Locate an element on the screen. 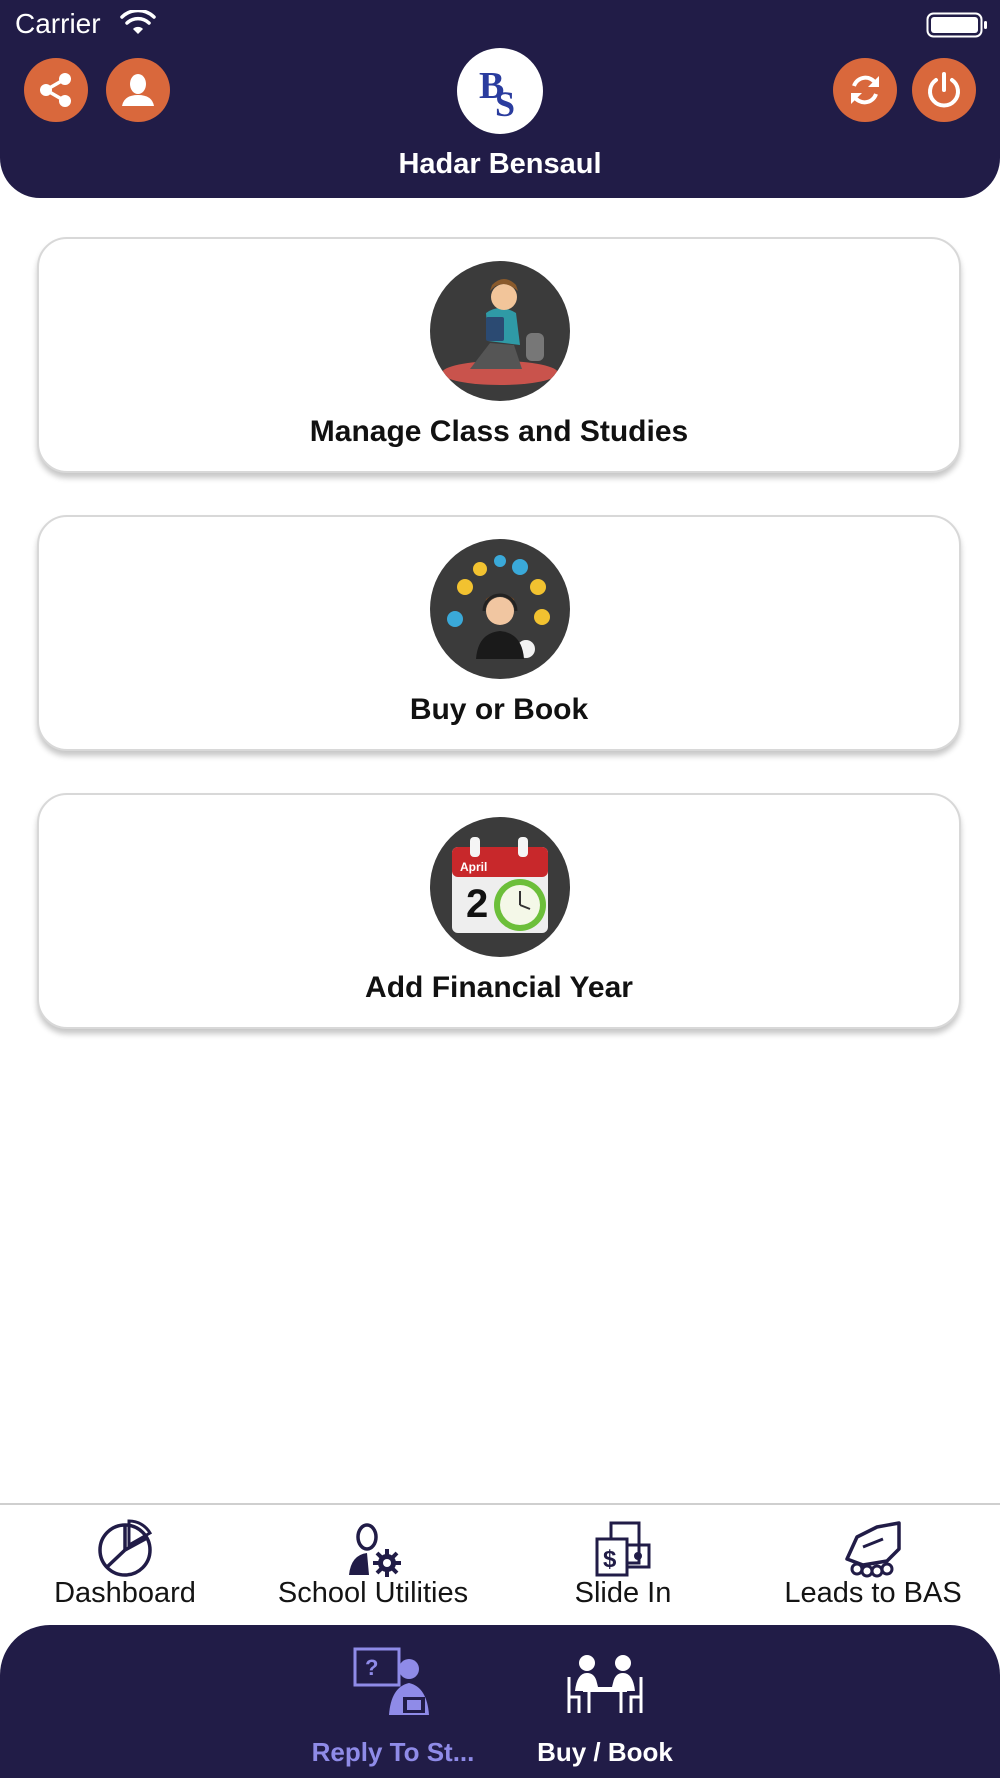 This screenshot has width=1000, height=1778. tab-school-utilities: School Utilities is located at coordinates (373, 1566).